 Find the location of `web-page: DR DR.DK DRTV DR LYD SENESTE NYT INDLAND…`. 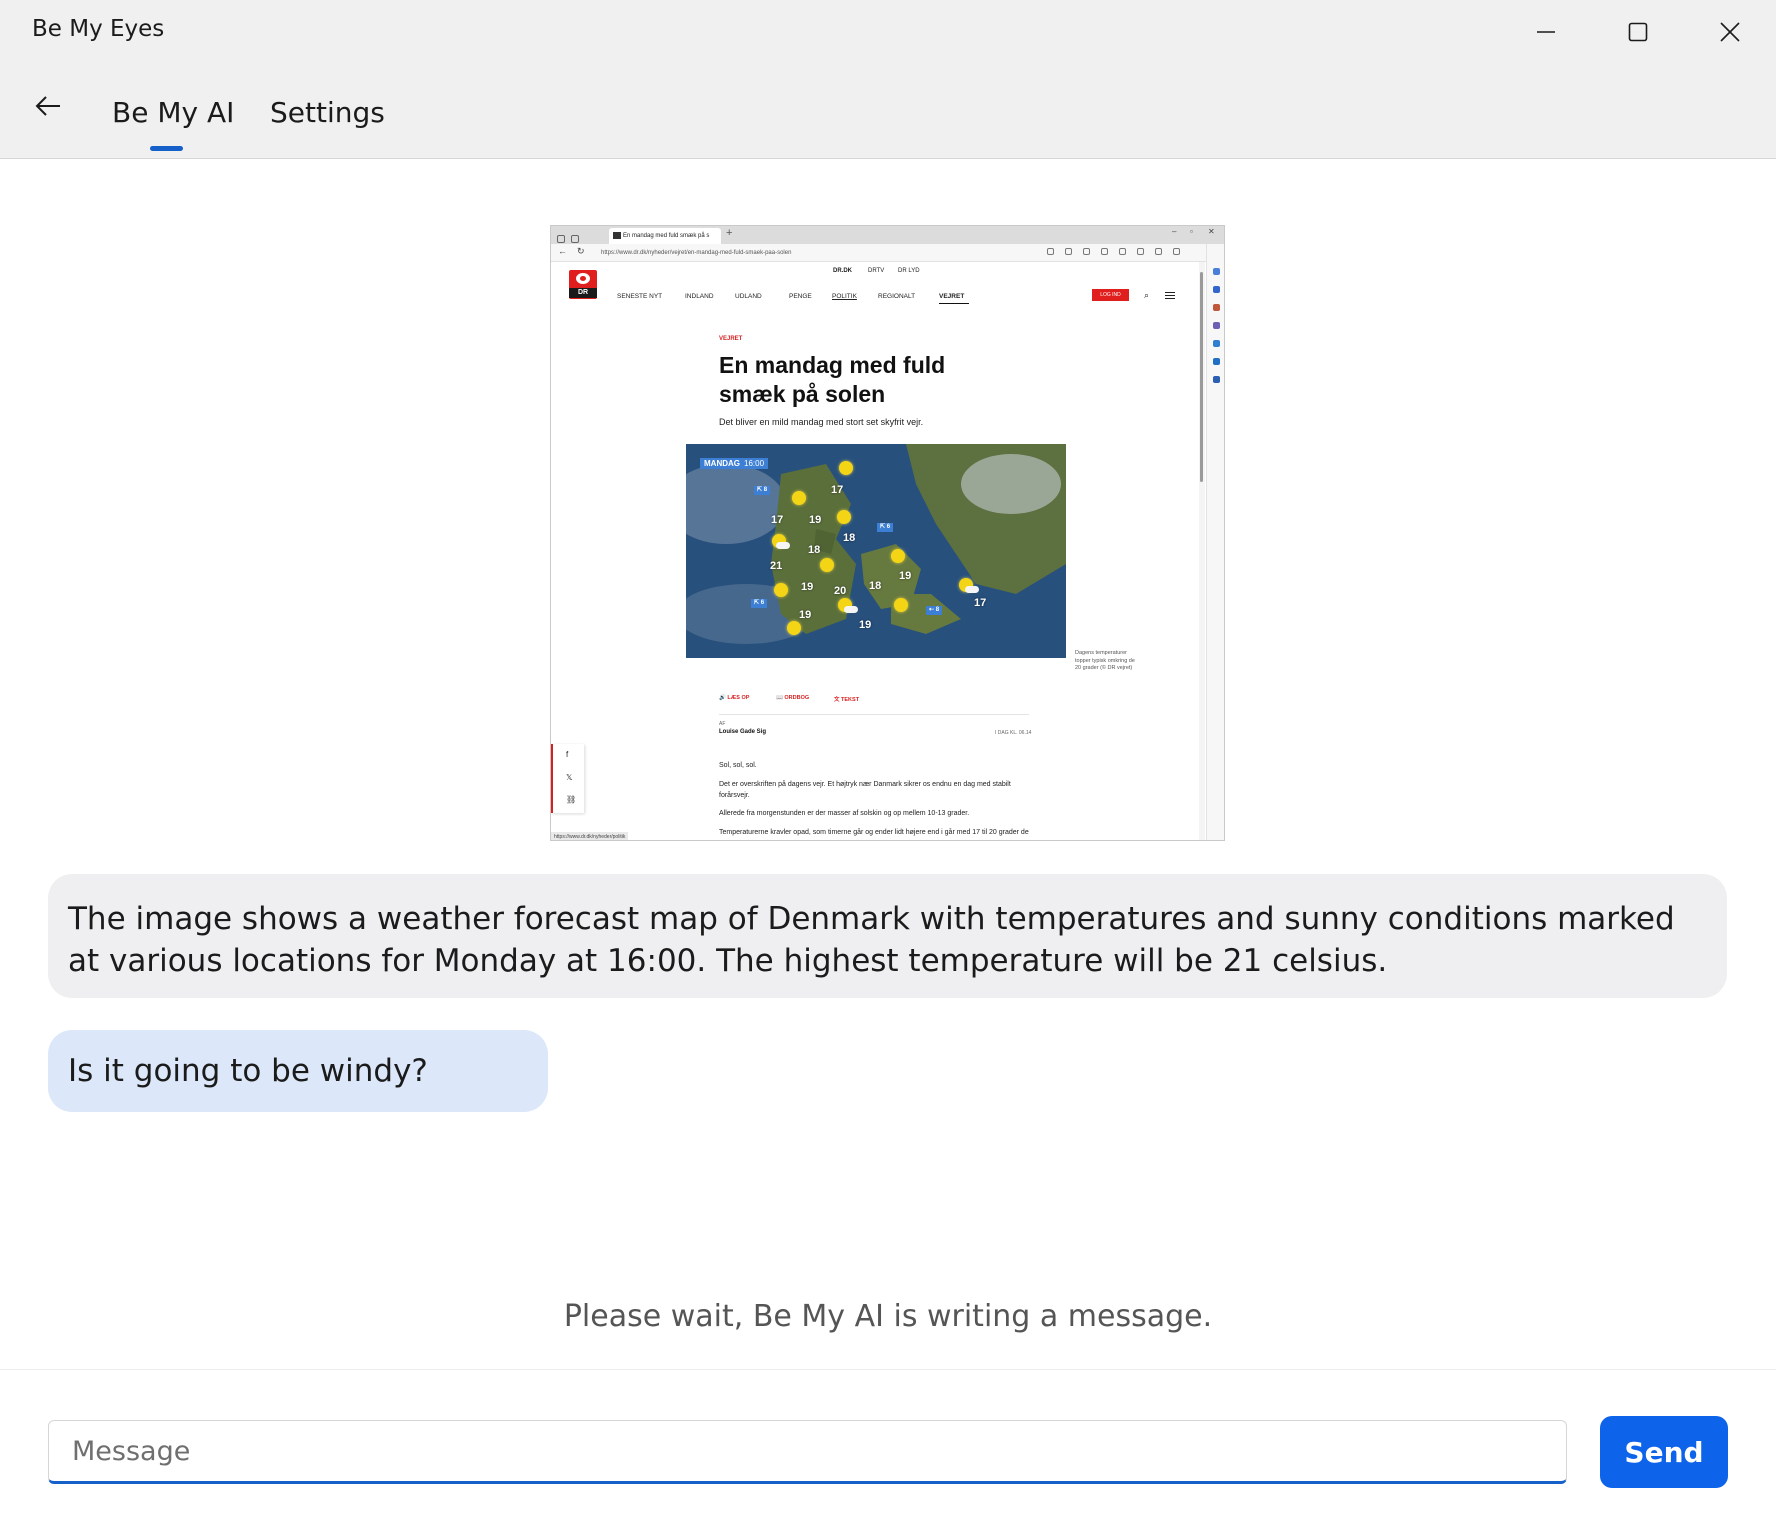

web-page: DR DR.DK DRTV DR LYD SENESTE NYT INDLAND… is located at coordinates (875, 551).